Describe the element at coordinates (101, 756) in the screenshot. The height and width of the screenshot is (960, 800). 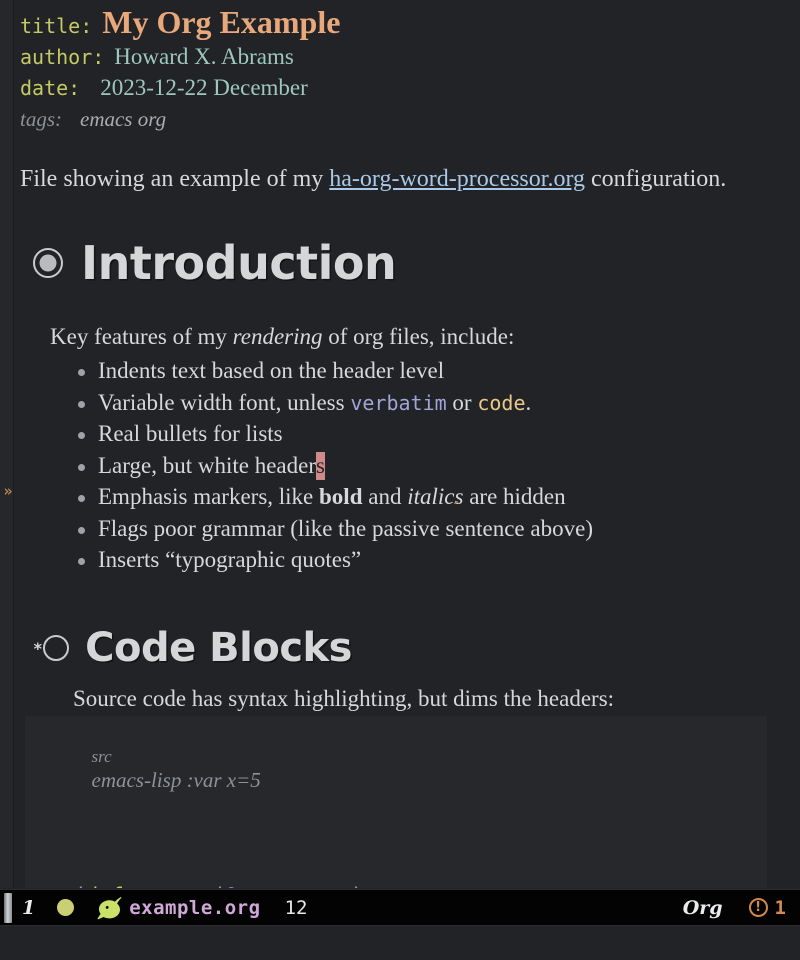
I see `source-block-begin-label: src` at that location.